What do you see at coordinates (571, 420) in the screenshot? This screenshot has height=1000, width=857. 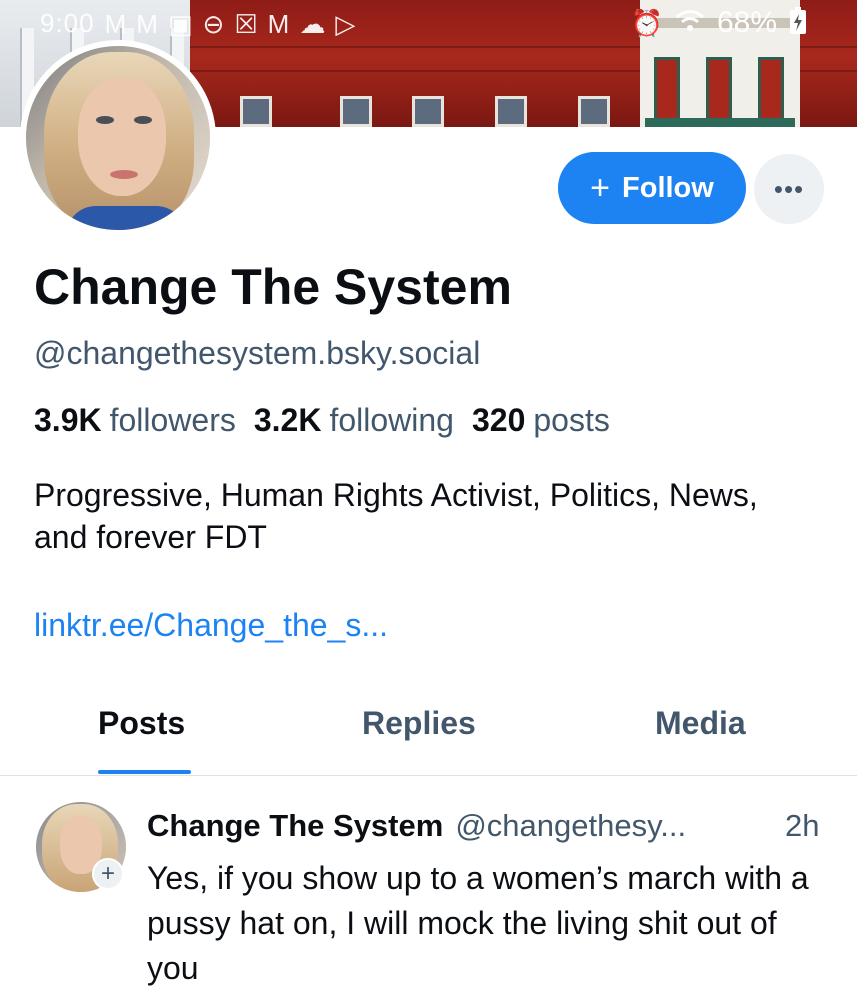 I see `posts-label: posts` at bounding box center [571, 420].